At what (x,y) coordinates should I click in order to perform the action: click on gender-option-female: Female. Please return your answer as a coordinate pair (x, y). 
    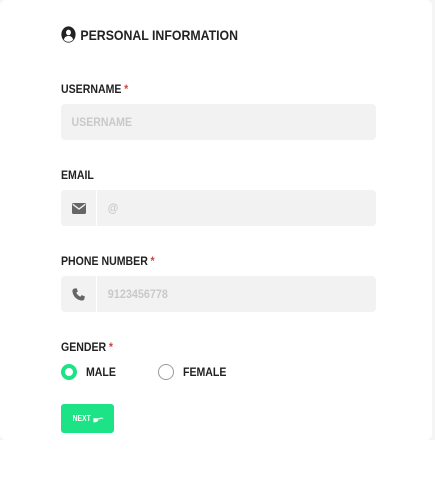
    Looking at the image, I should click on (195, 372).